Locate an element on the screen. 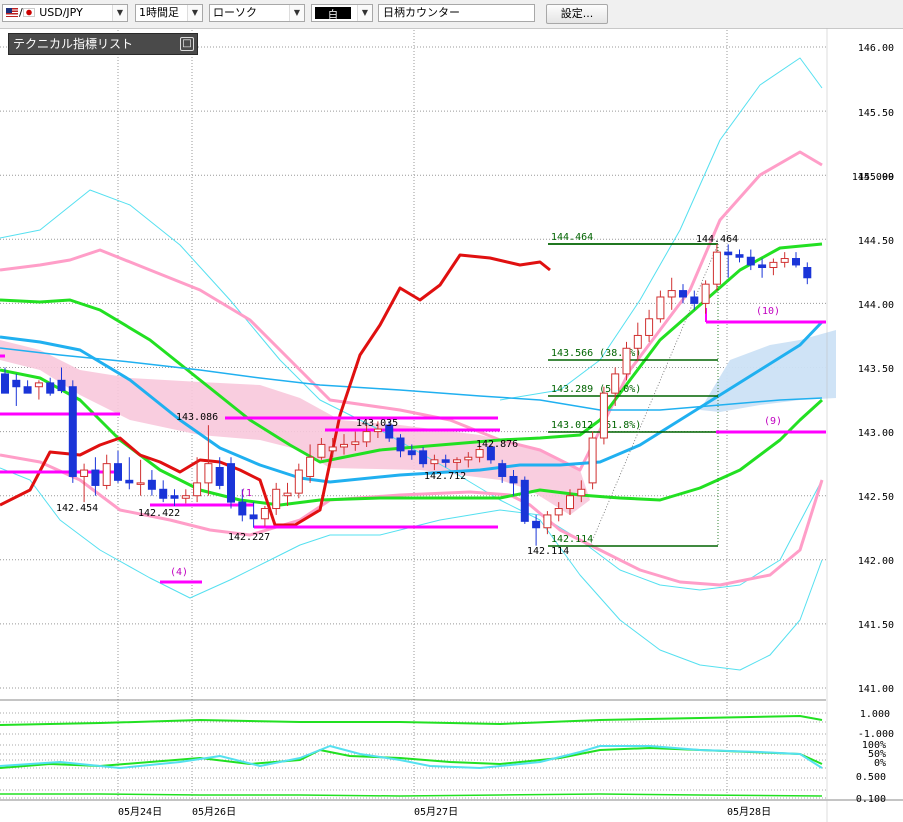 This screenshot has width=903, height=822. indicator-list-panel: テクニカル指標リスト □ is located at coordinates (103, 44).